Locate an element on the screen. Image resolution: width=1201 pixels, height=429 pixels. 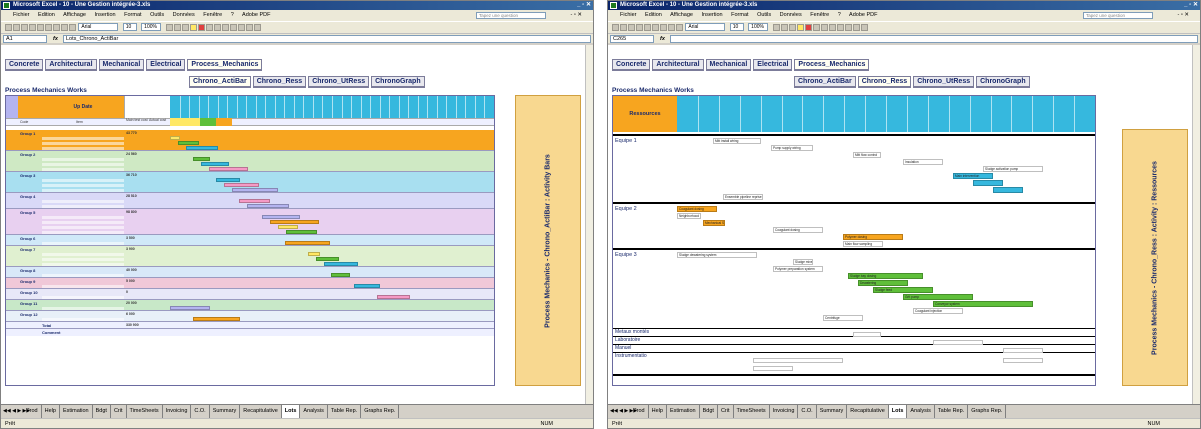
nav-chrono-utress: Chrono_UtRess is located at coordinates (944, 82).